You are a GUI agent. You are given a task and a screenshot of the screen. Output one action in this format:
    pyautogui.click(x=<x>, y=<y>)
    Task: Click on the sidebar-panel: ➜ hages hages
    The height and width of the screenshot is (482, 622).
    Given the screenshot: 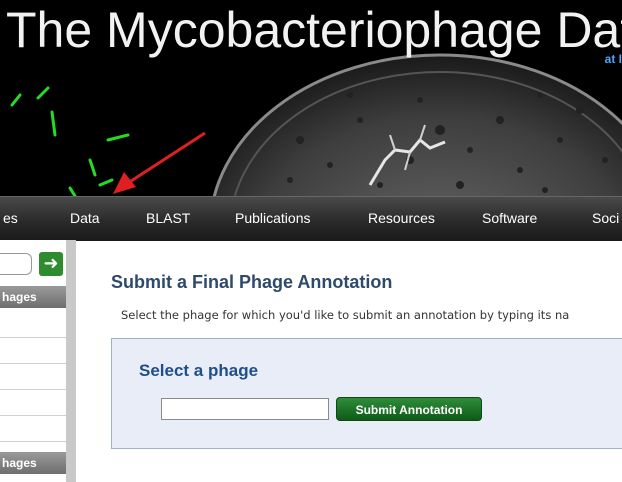 What is the action you would take?
    pyautogui.click(x=33, y=361)
    